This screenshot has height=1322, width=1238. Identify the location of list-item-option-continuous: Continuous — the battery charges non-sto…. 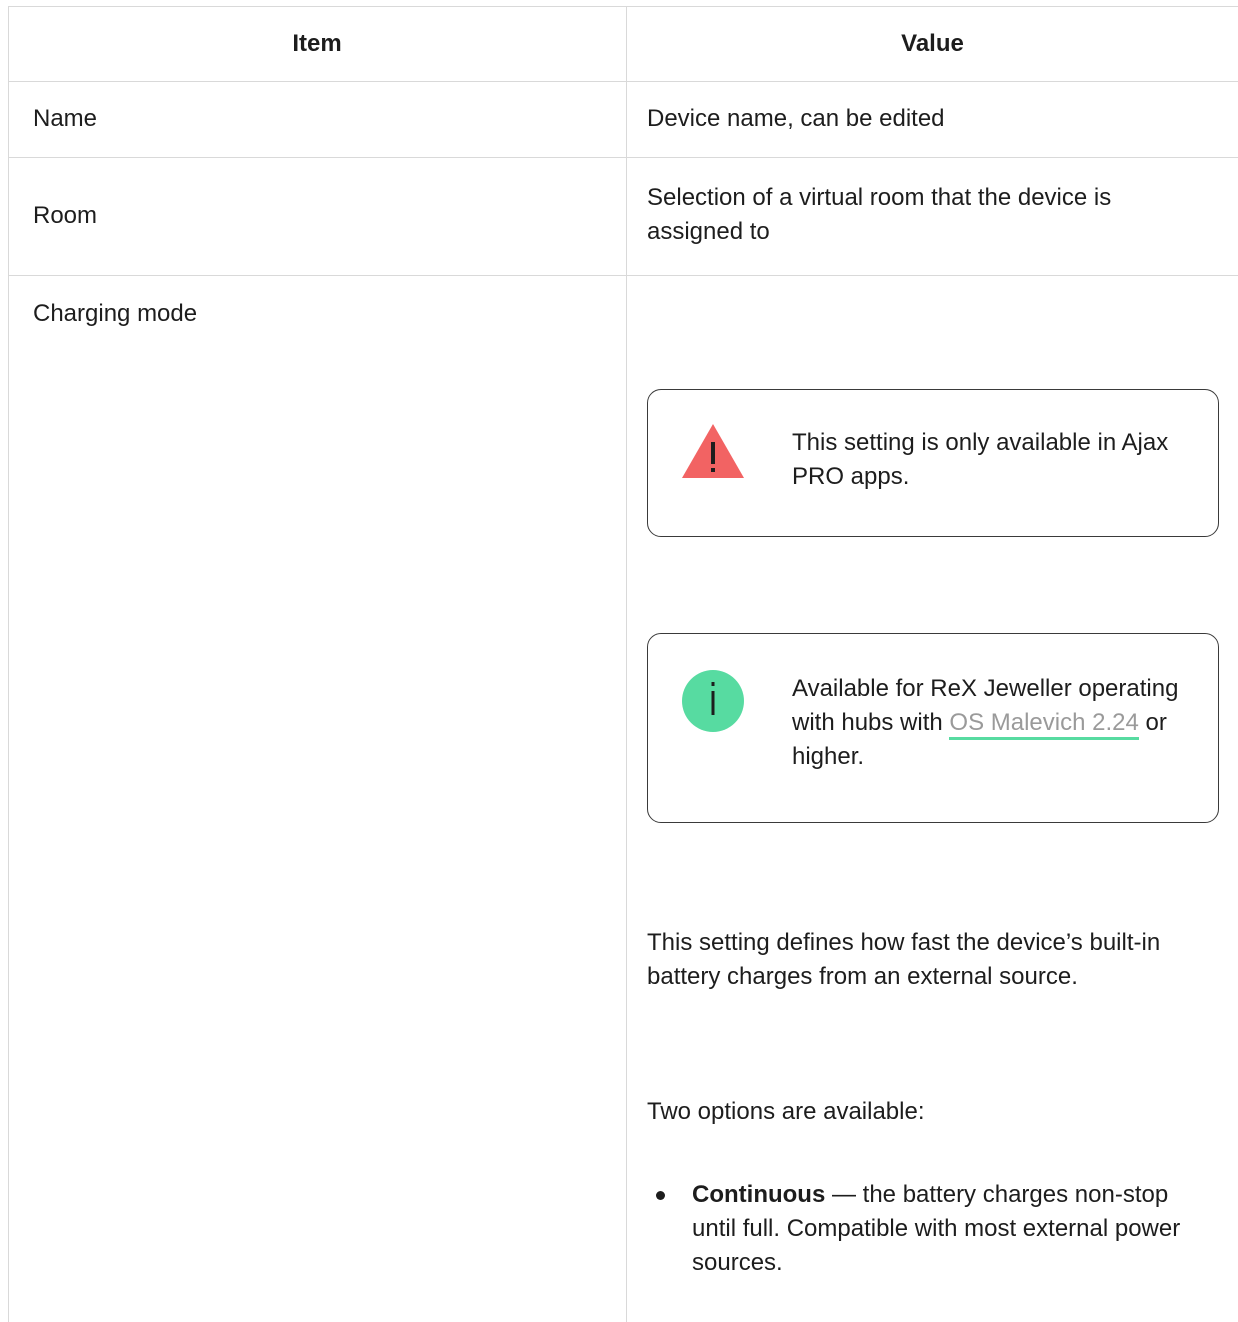
(917, 1229).